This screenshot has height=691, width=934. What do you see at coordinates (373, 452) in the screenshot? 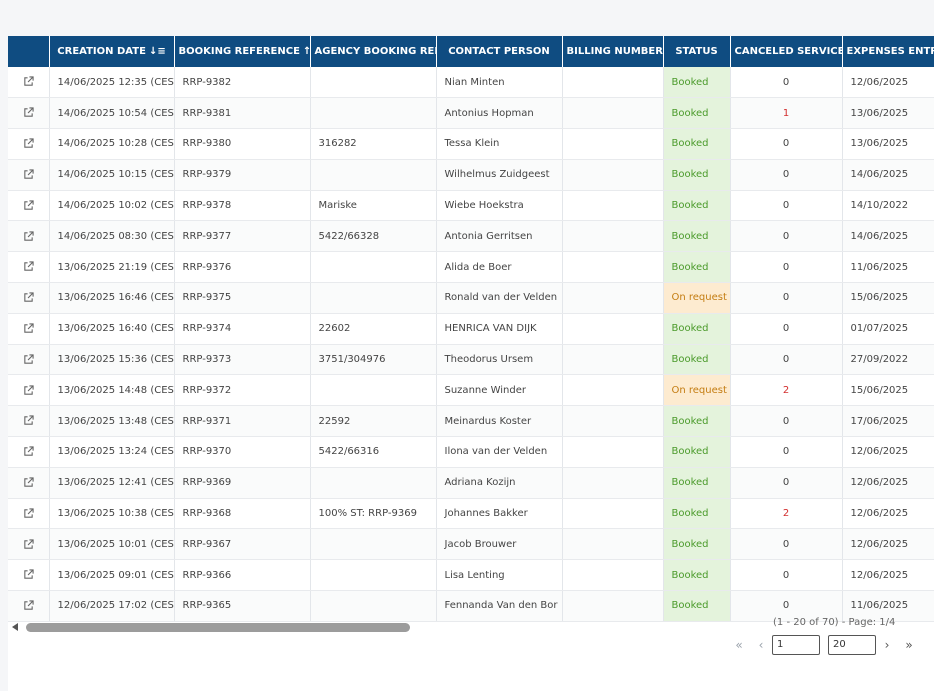
I see `agency-booking-ref-cell: 5422/66316` at bounding box center [373, 452].